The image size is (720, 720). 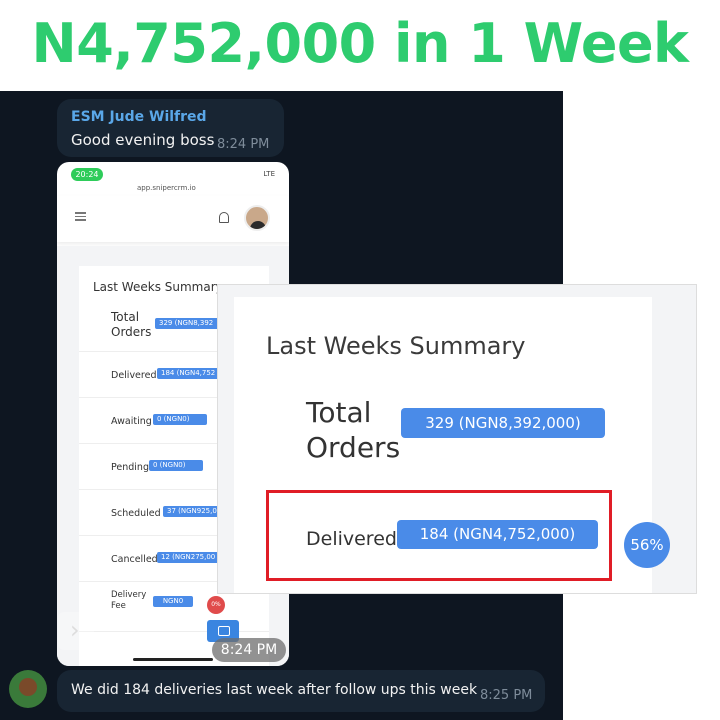 What do you see at coordinates (216, 605) in the screenshot?
I see `percent-badge: 0%` at bounding box center [216, 605].